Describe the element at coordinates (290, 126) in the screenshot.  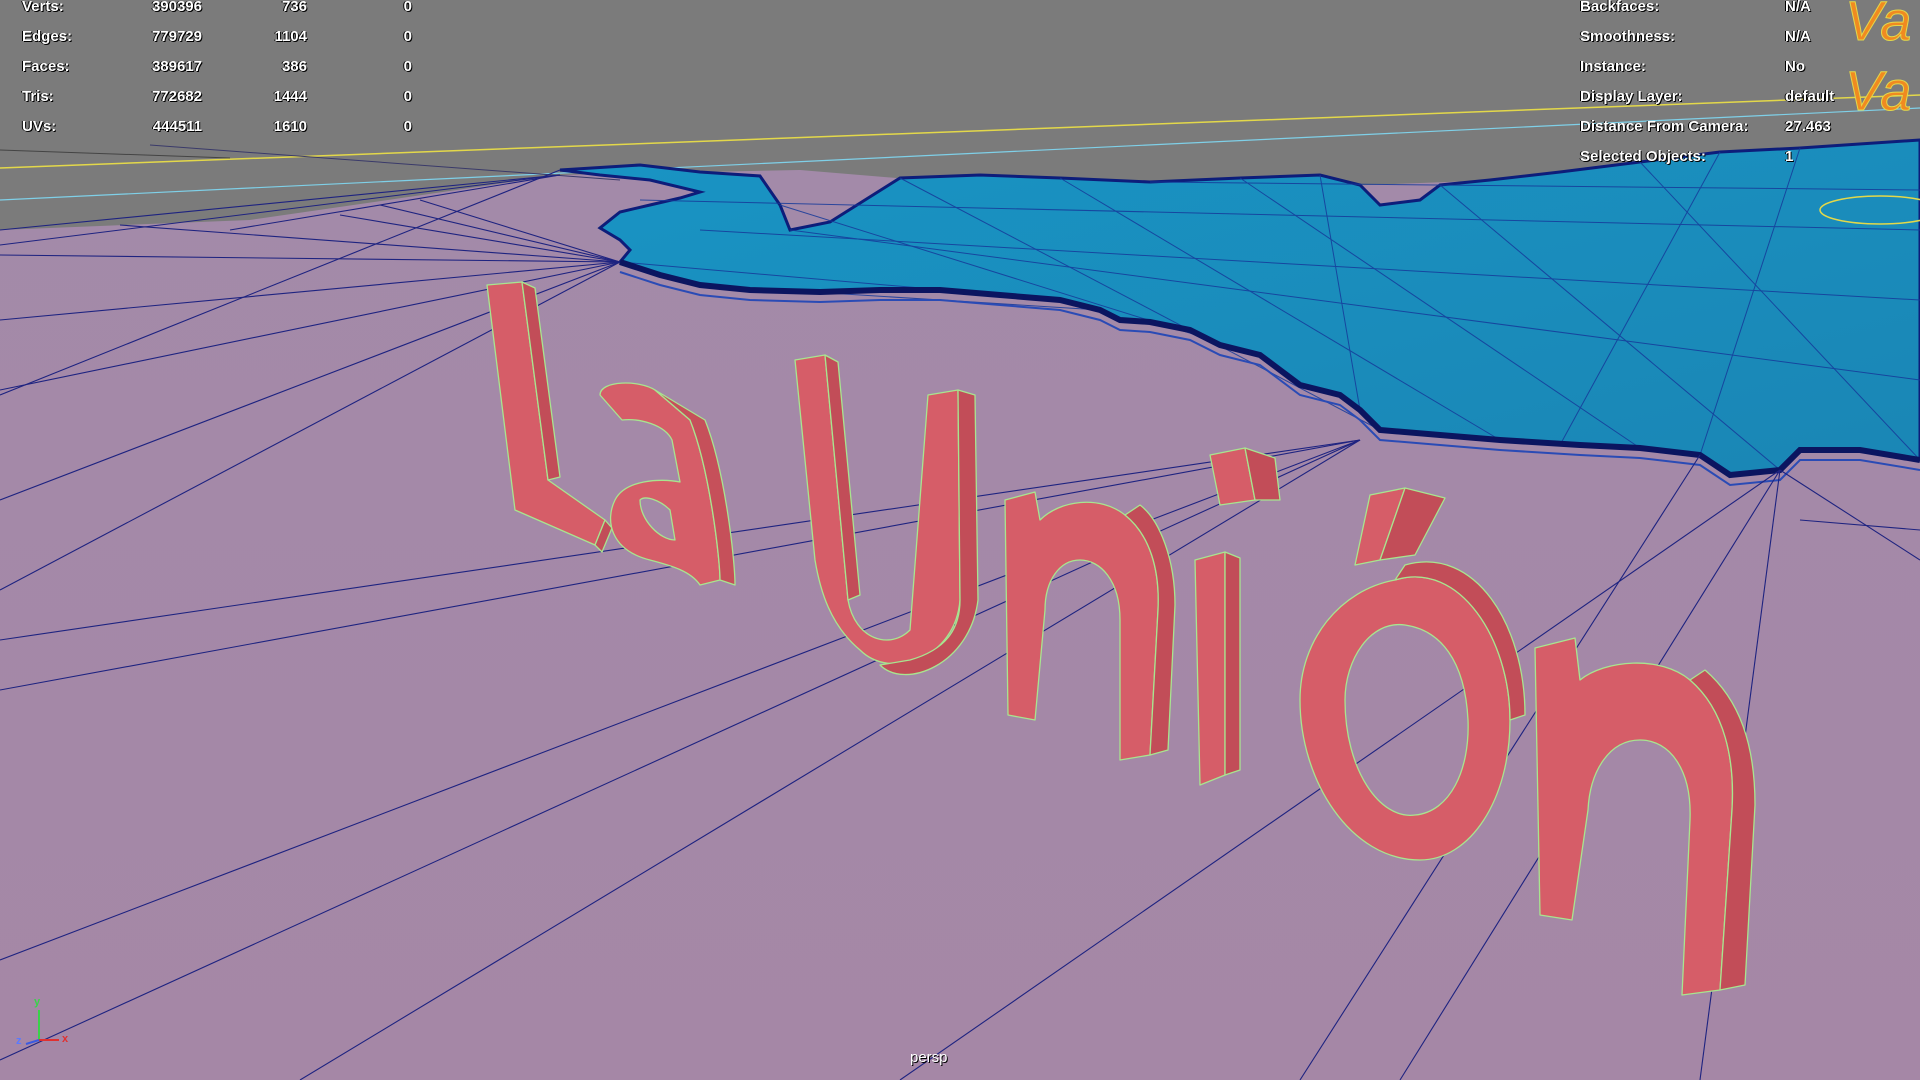
I see `hud-value-object: 1610` at that location.